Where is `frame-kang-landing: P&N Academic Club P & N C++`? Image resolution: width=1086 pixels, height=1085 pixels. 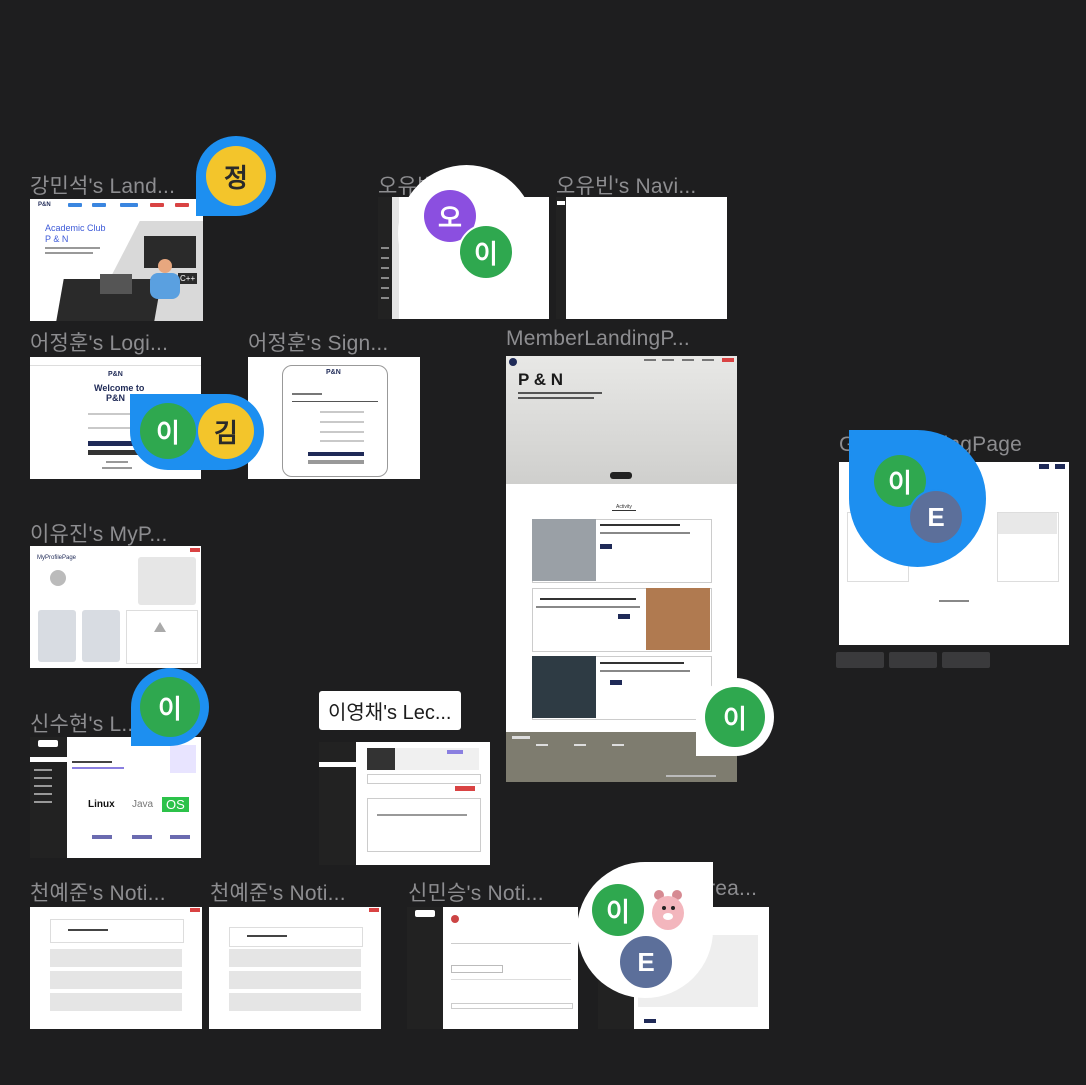 frame-kang-landing: P&N Academic Club P & N C++ is located at coordinates (116, 260).